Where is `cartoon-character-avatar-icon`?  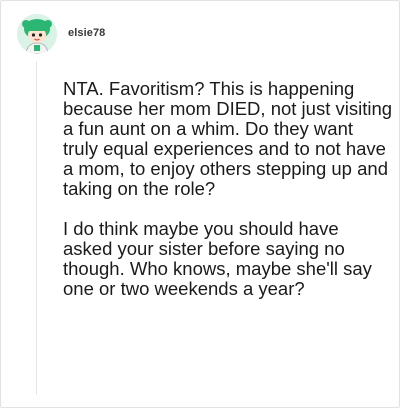 cartoon-character-avatar-icon is located at coordinates (37, 34).